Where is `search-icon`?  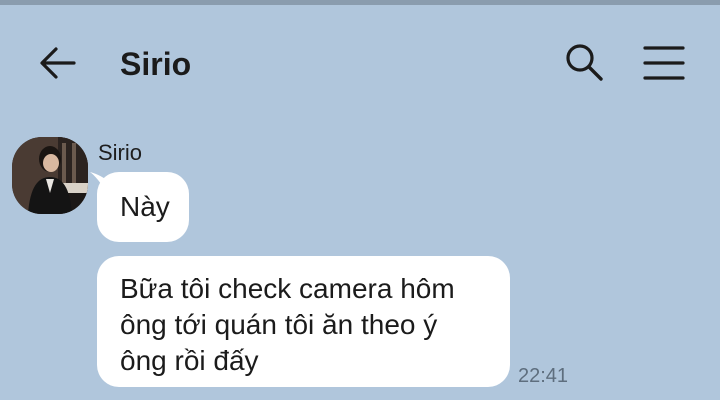 search-icon is located at coordinates (584, 62).